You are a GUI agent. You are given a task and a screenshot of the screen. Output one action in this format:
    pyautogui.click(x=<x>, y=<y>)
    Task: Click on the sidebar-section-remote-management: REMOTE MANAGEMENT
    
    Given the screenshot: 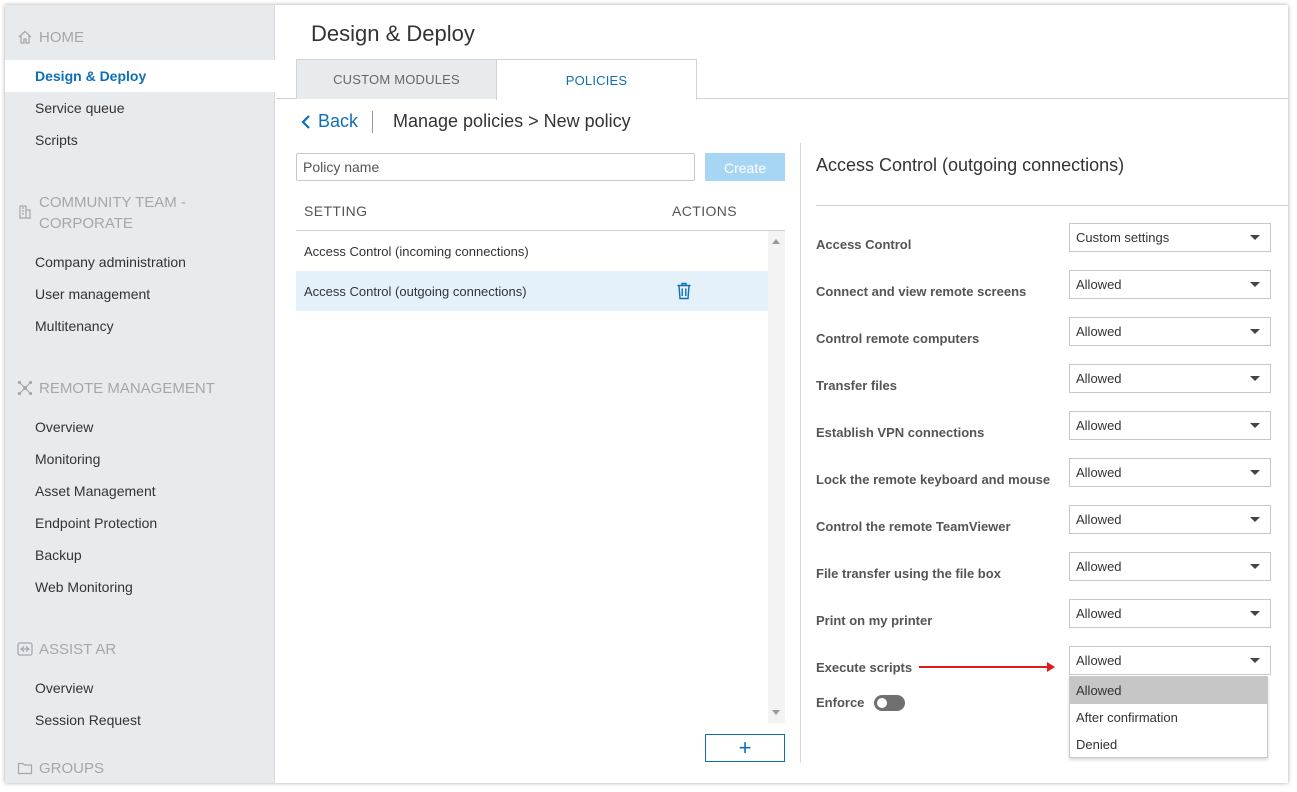 What is the action you would take?
    pyautogui.click(x=116, y=388)
    